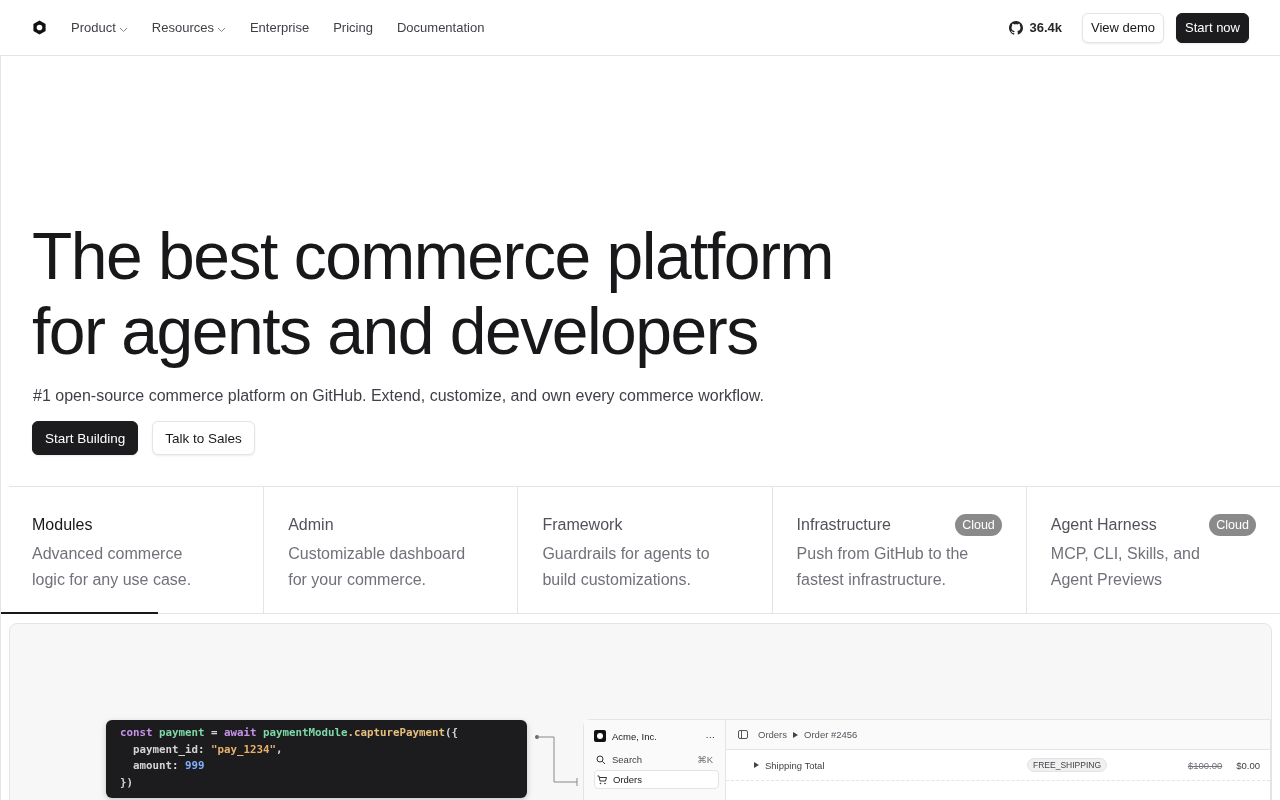 Image resolution: width=1280 pixels, height=800 pixels. I want to click on sidebar-item: Orders, so click(656, 779).